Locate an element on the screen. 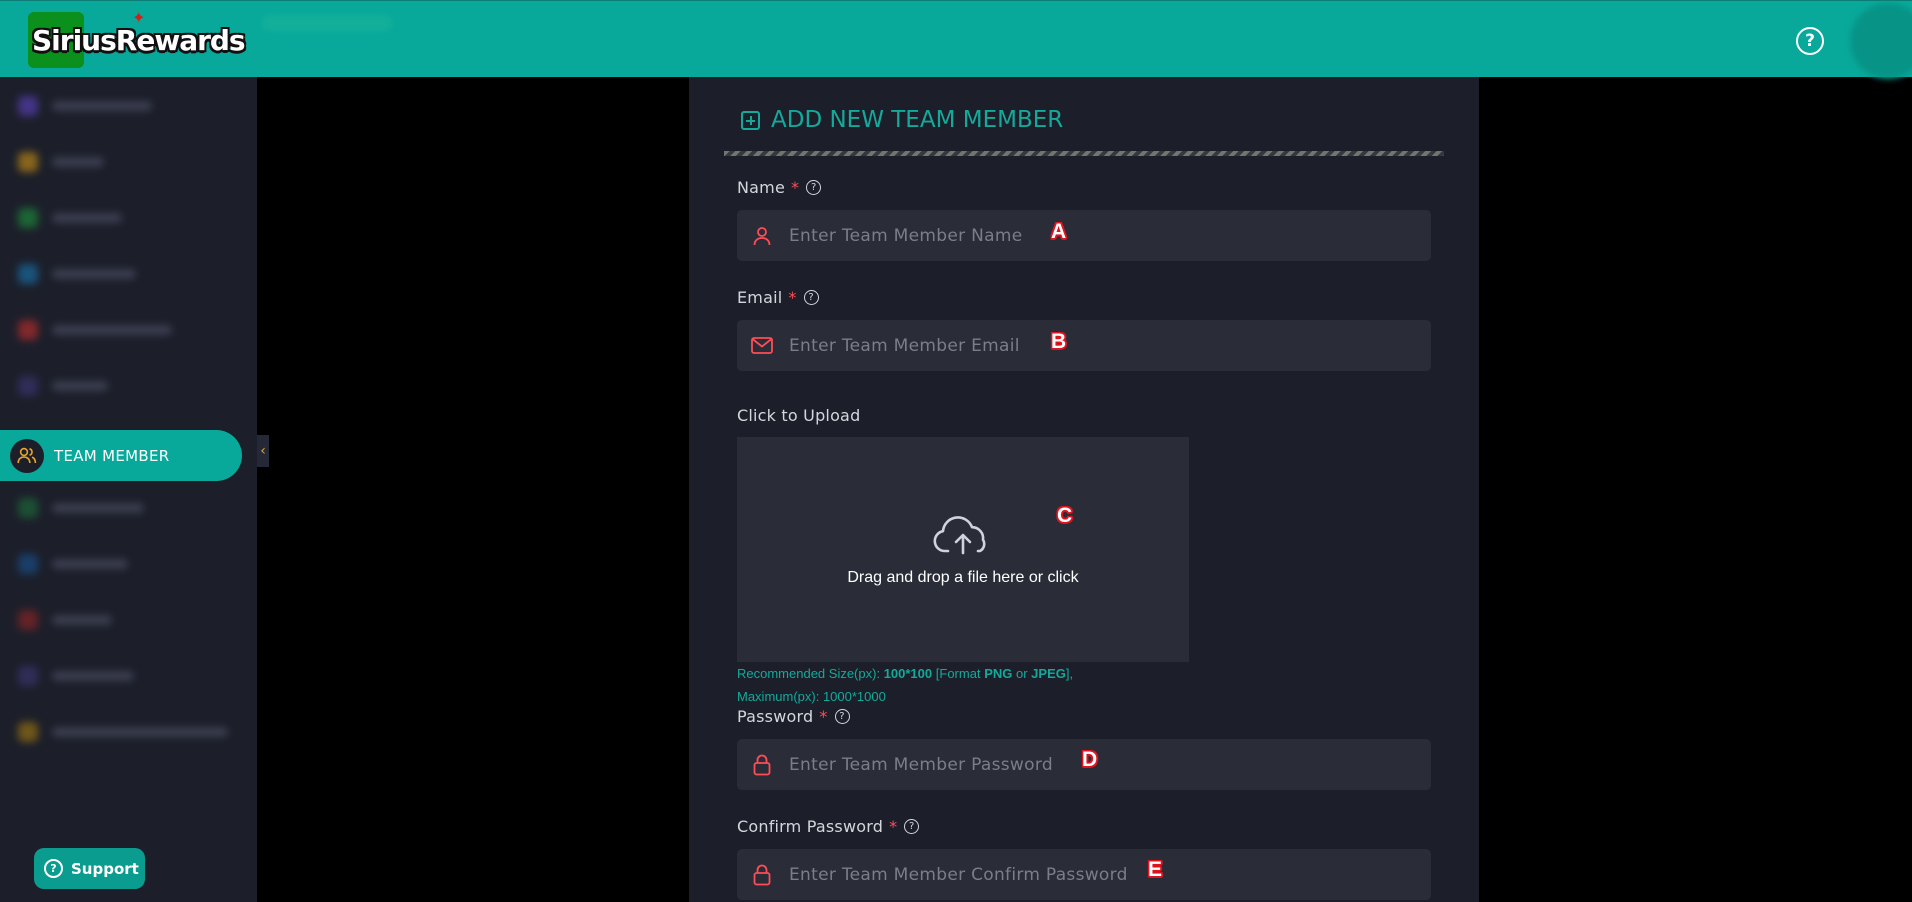  dropzone-text: Drag and drop a file here or click is located at coordinates (963, 577).